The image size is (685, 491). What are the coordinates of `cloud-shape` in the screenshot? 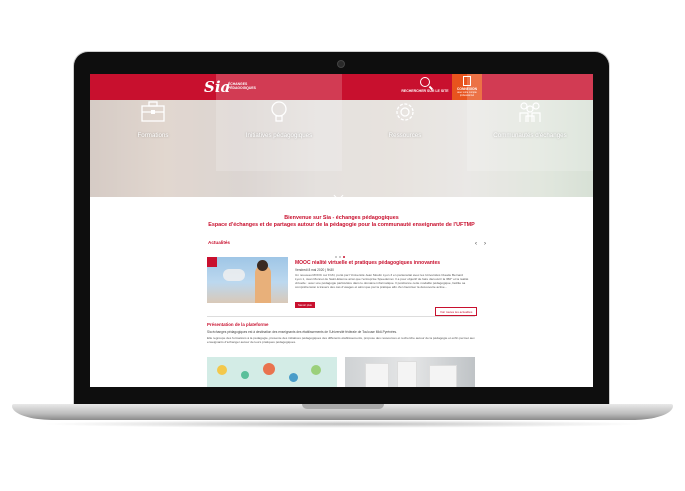 It's located at (234, 275).